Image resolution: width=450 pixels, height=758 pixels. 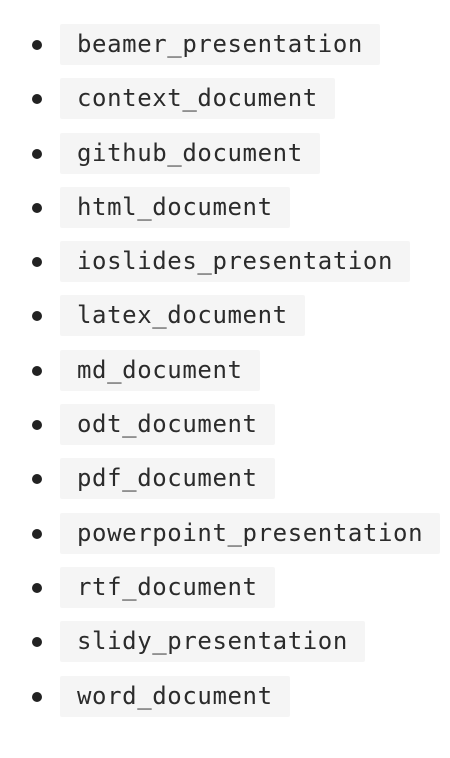 I want to click on format-code-label: context_document, so click(x=197, y=99).